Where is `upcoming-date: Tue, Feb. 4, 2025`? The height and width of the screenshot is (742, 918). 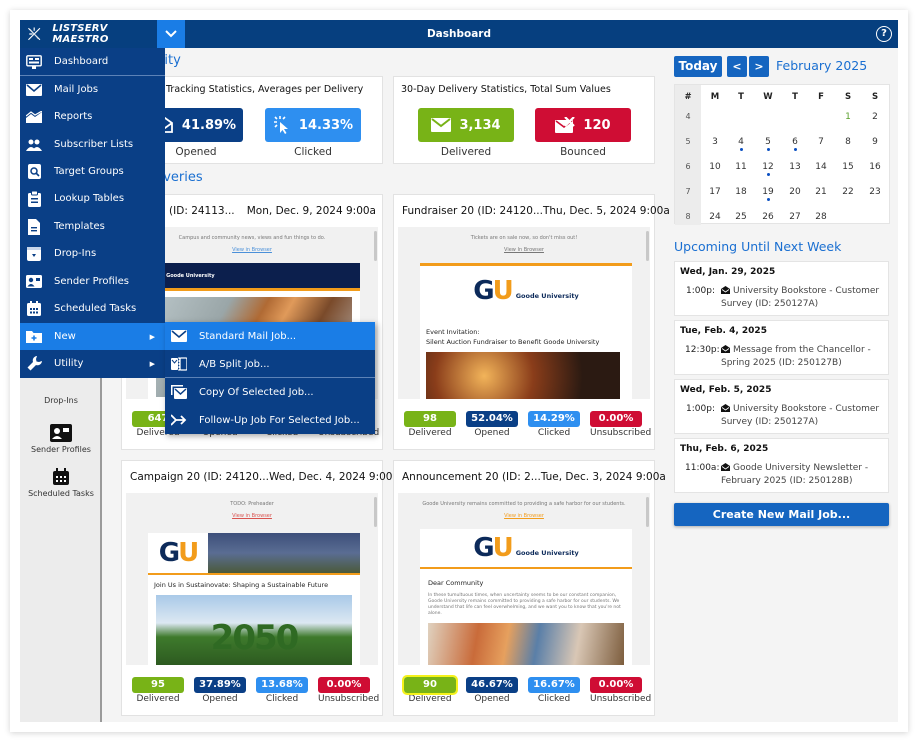
upcoming-date: Tue, Feb. 4, 2025 is located at coordinates (723, 331).